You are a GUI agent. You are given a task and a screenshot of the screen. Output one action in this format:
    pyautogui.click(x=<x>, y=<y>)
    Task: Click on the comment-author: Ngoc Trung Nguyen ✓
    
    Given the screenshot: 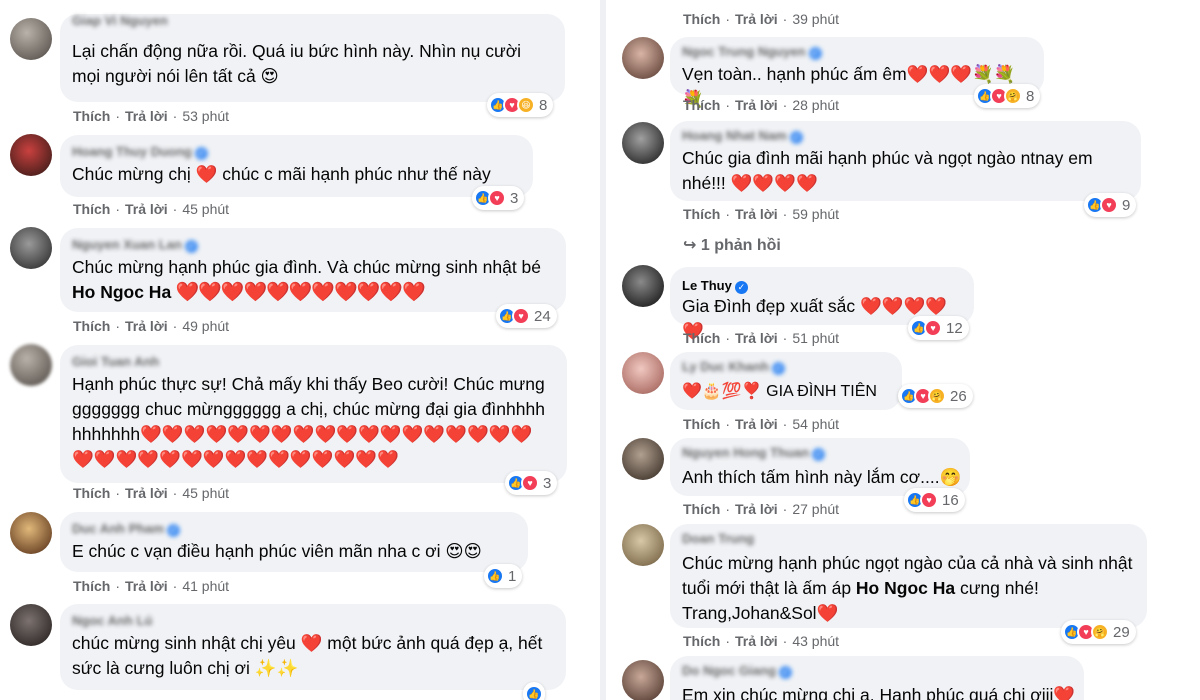 What is the action you would take?
    pyautogui.click(x=752, y=51)
    